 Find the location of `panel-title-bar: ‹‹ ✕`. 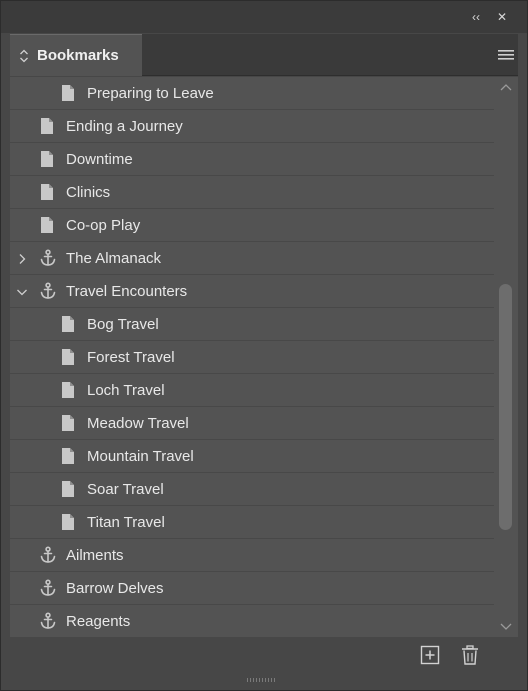

panel-title-bar: ‹‹ ✕ is located at coordinates (264, 17).